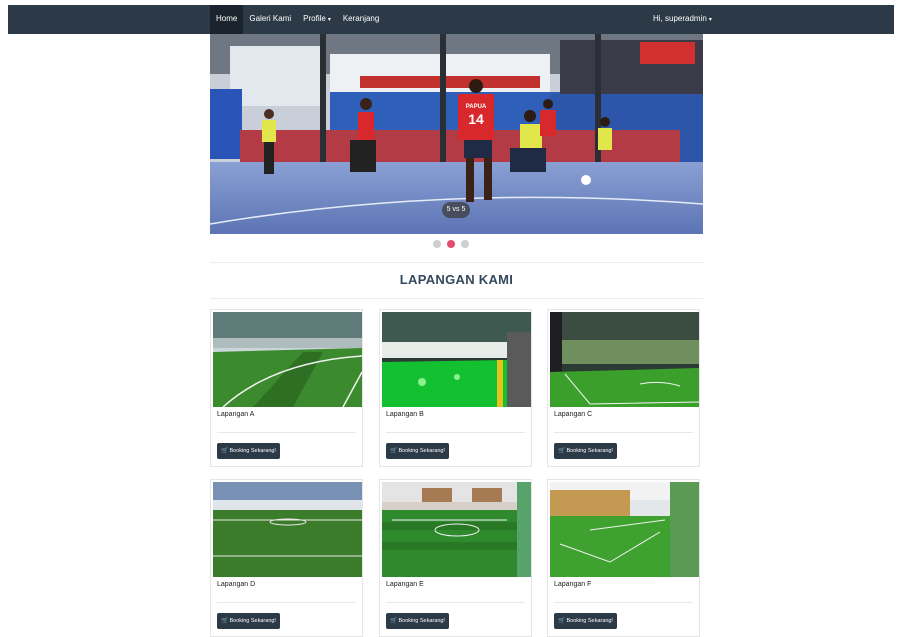 The image size is (900, 637). Describe the element at coordinates (456, 279) in the screenshot. I see `section-title: LAPANGAN KAMI` at that location.